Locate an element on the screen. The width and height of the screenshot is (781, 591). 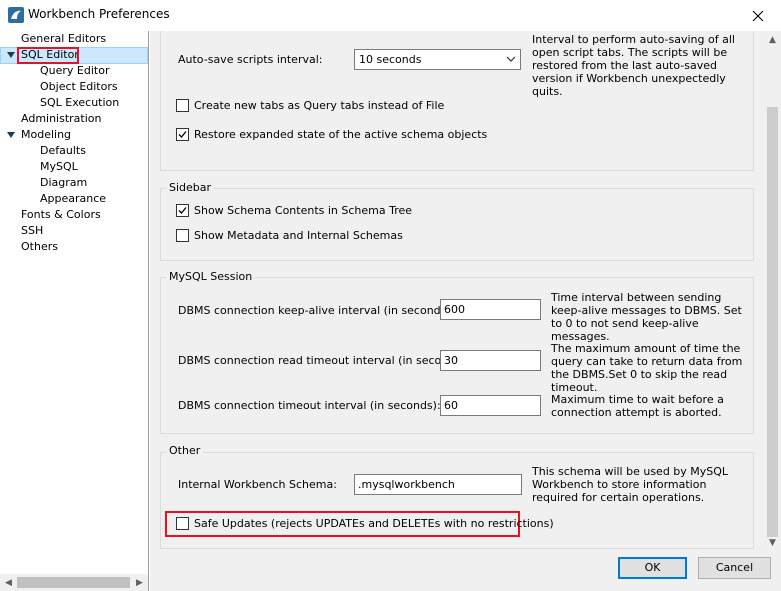
tree-item-sql-execution: SQL Execution is located at coordinates (79, 103).